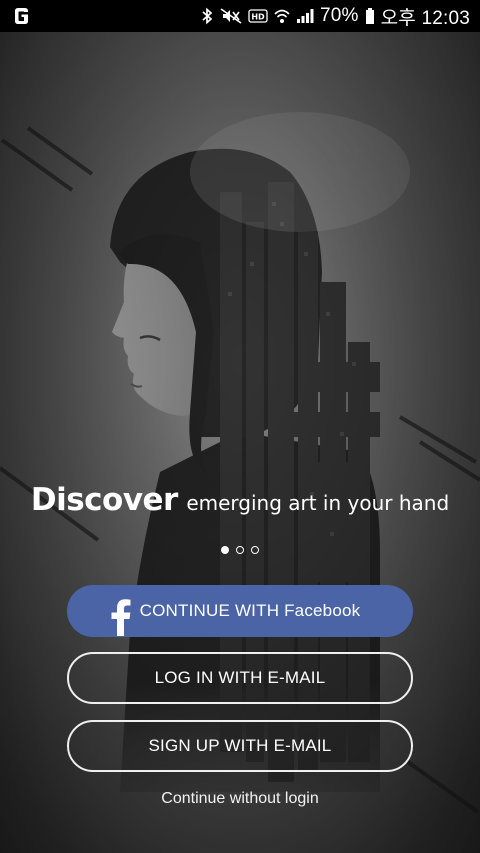  Describe the element at coordinates (250, 610) in the screenshot. I see `facebook-button-label: CONTINUE WITH Facebook` at that location.